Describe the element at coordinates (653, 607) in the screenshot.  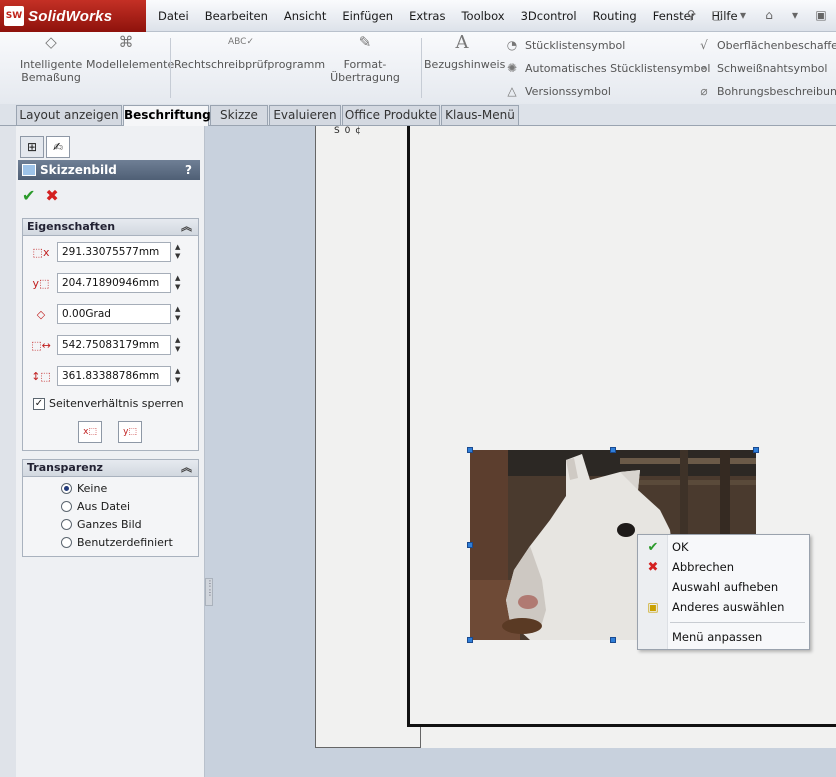
I see `select-other-icon: ▣` at that location.